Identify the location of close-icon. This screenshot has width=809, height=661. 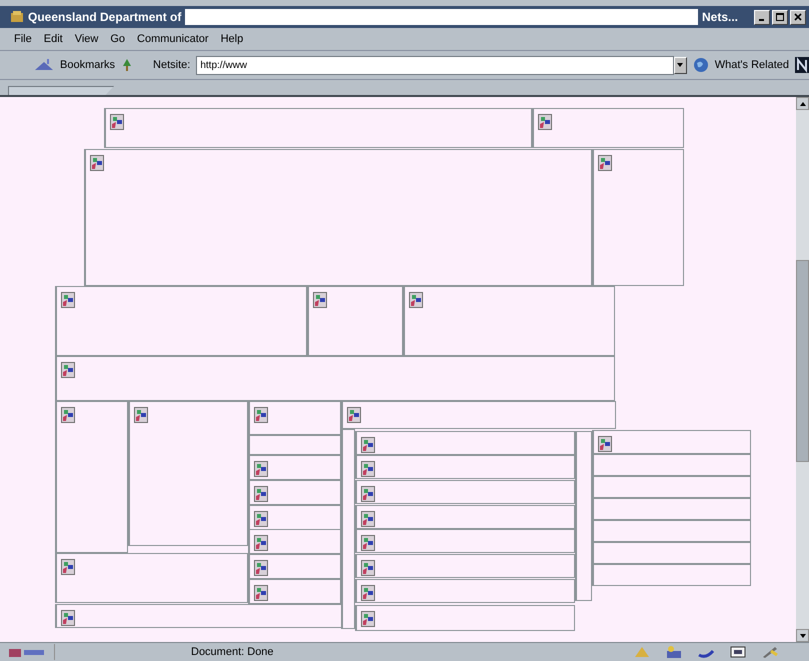
(798, 17).